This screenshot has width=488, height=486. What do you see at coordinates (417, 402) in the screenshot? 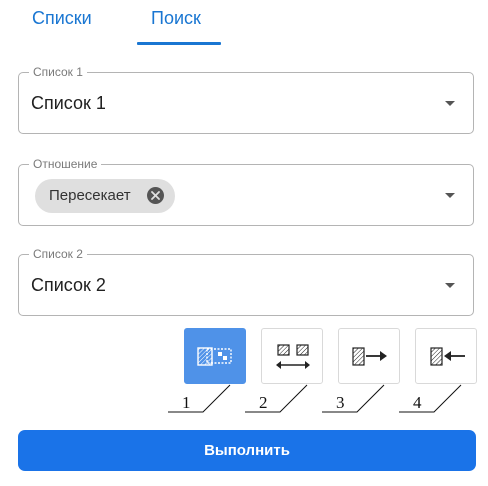
I see `op-number-4: 4` at bounding box center [417, 402].